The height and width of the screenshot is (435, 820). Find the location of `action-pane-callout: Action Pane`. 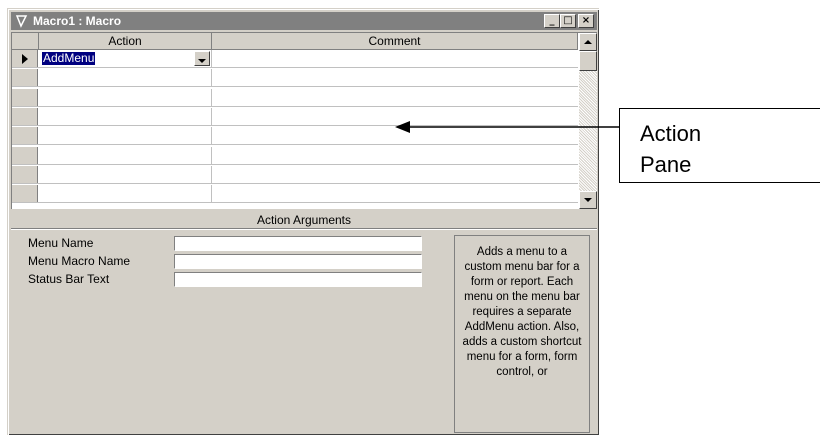

action-pane-callout: Action Pane is located at coordinates (719, 145).